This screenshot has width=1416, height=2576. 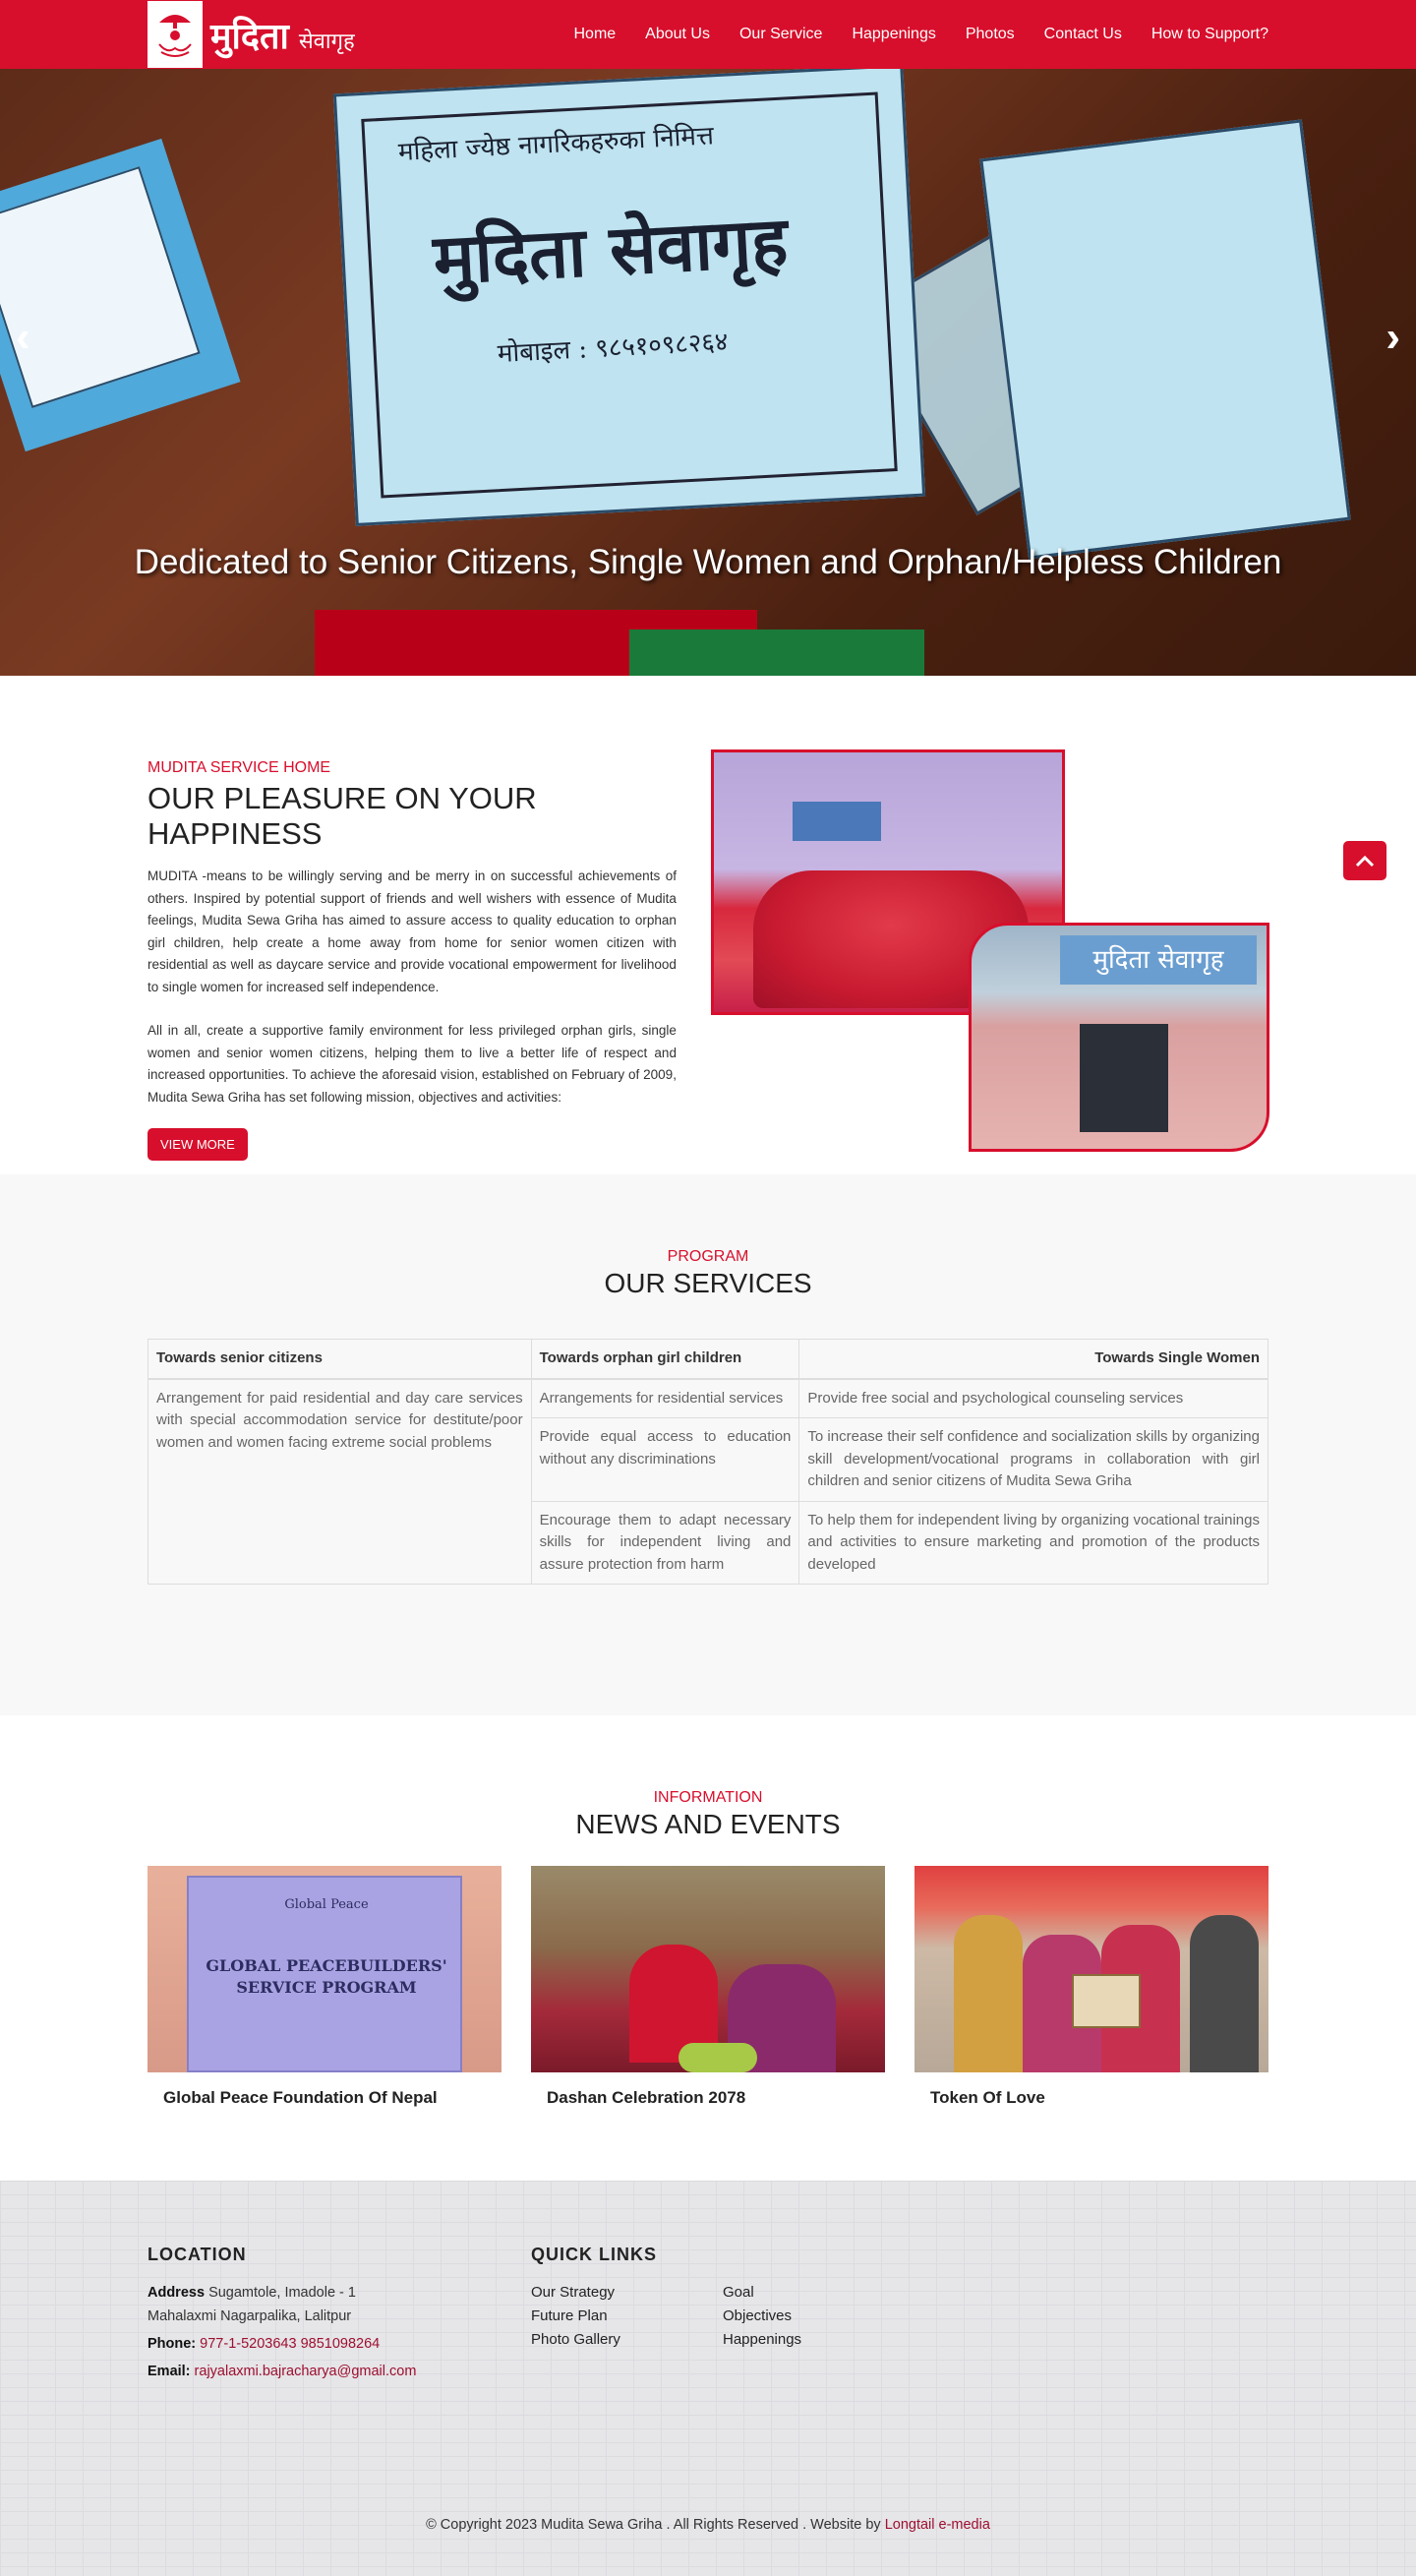 What do you see at coordinates (177, 2293) in the screenshot?
I see `address-label: Address` at bounding box center [177, 2293].